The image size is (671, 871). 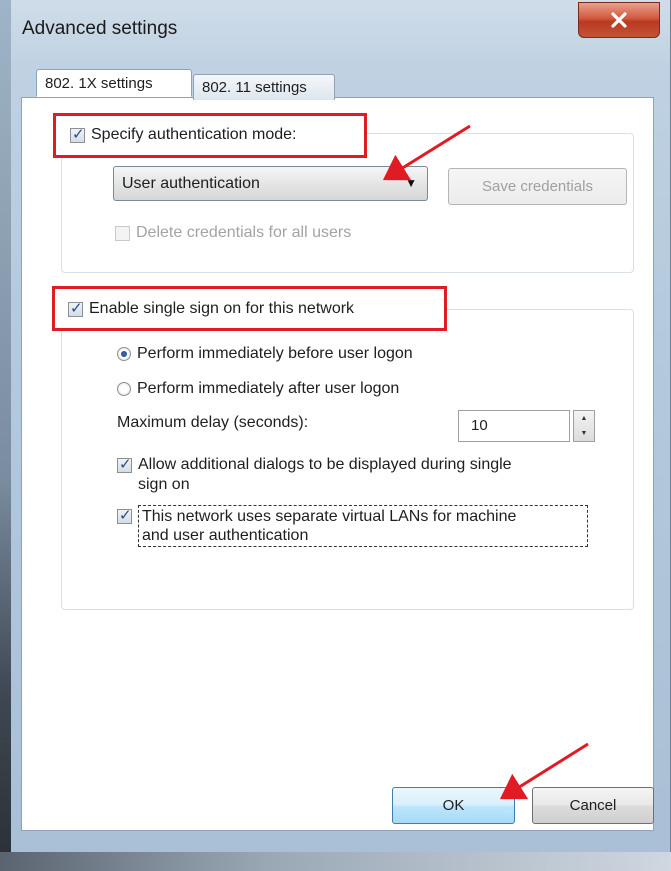 I want to click on window-title: Advanced settings, so click(x=100, y=28).